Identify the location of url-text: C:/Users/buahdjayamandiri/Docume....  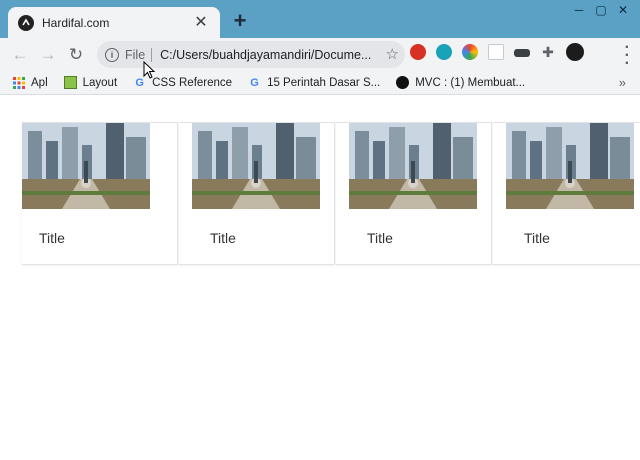
(262, 55).